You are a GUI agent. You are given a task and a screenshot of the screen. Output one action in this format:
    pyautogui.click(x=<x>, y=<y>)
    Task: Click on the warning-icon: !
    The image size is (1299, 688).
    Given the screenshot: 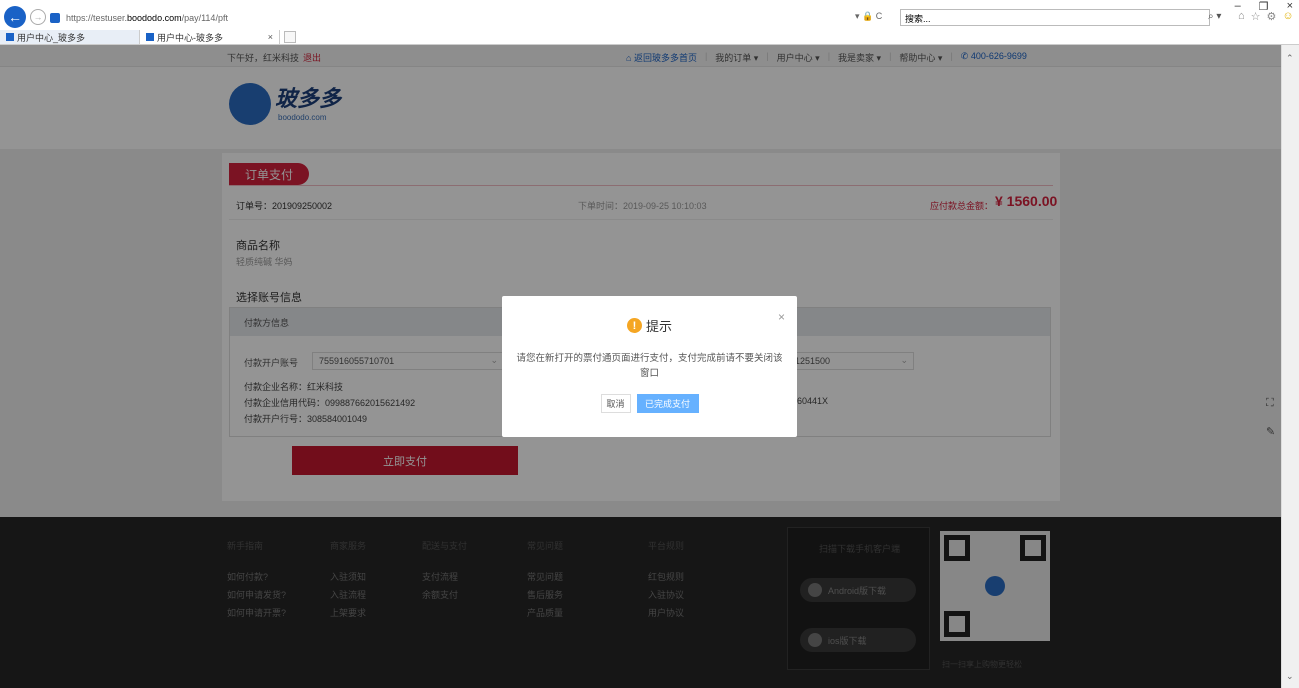 What is the action you would take?
    pyautogui.click(x=634, y=325)
    